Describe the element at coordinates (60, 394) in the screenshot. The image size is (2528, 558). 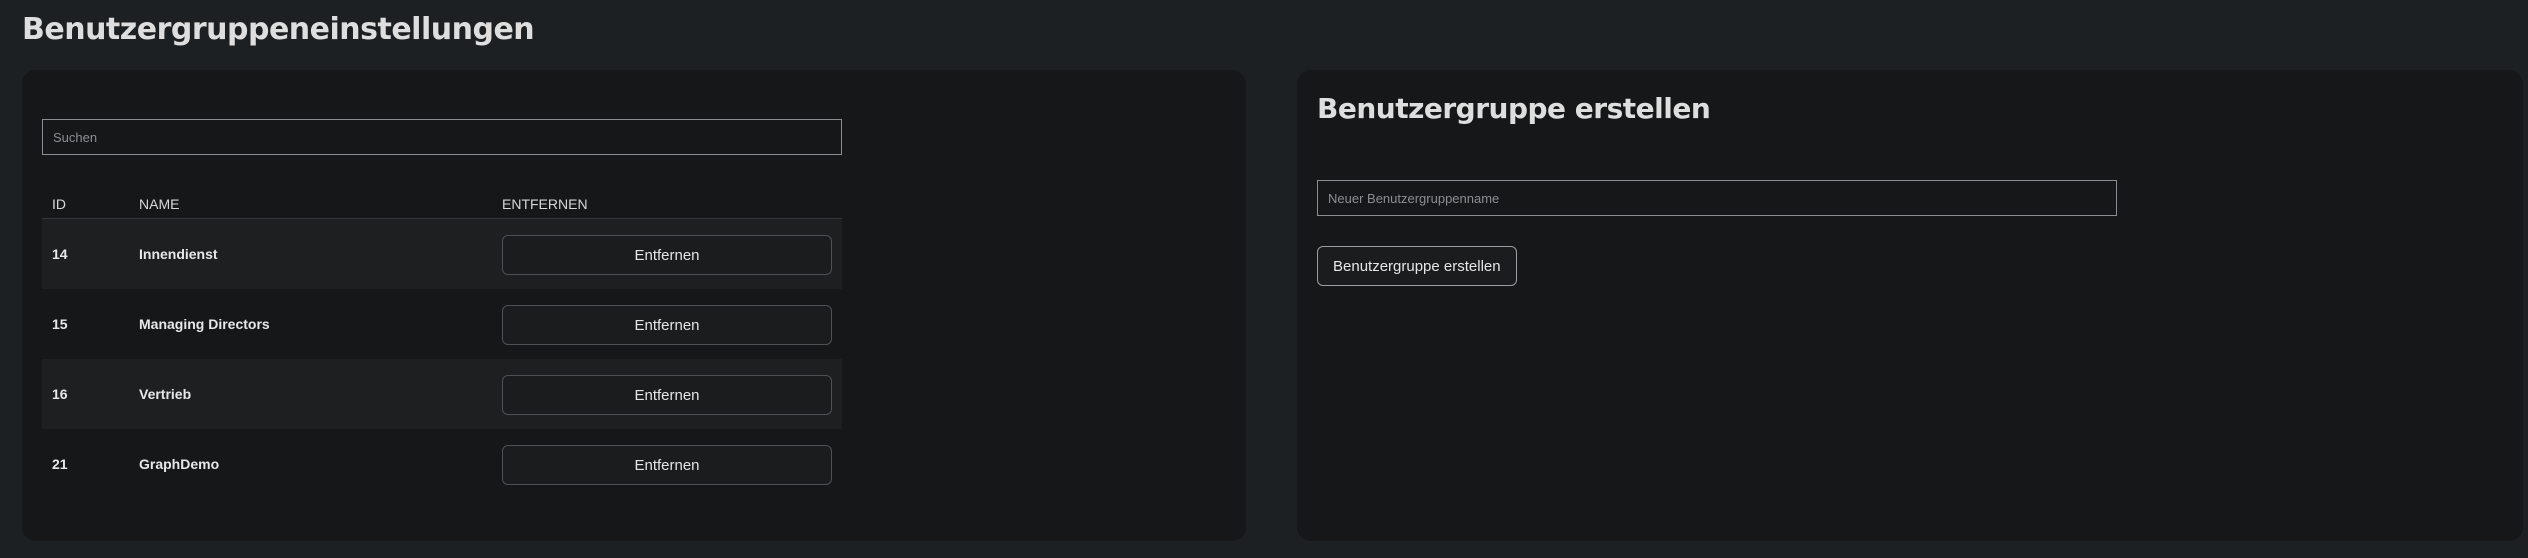
I see `row-id: 16` at that location.